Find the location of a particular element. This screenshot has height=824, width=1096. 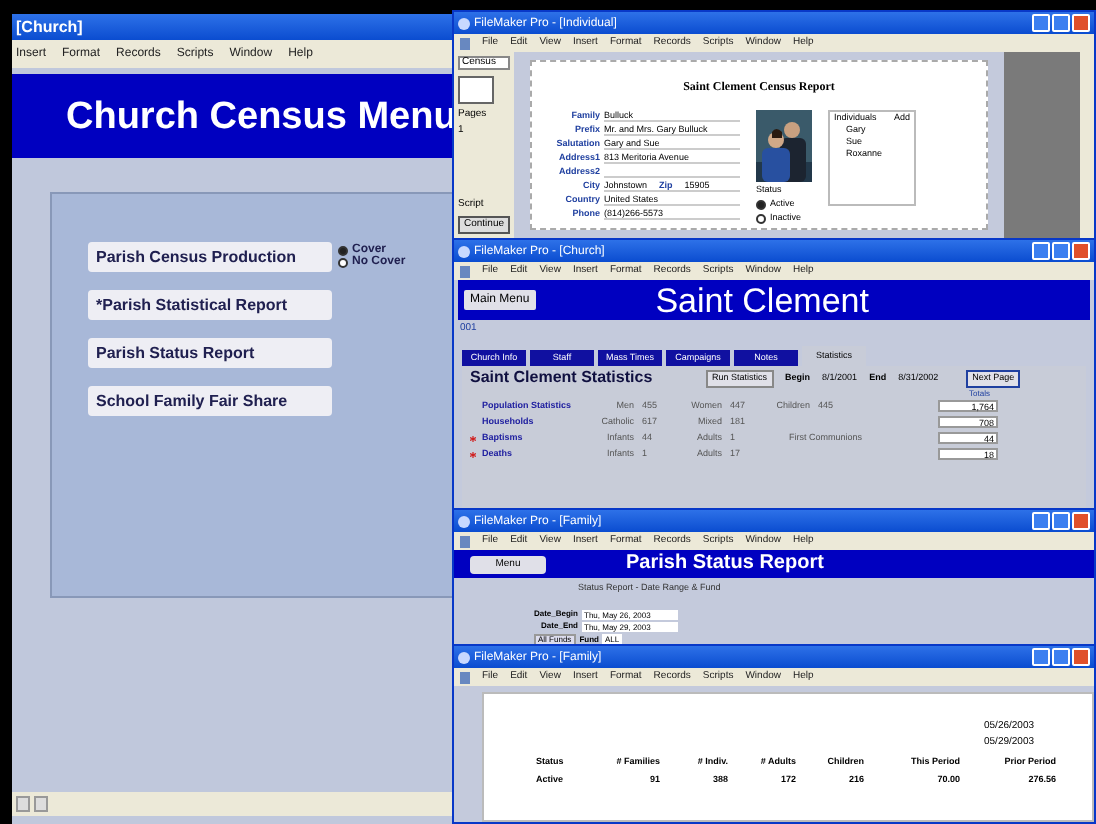

stats-title: Saint Clement Statistics is located at coordinates (562, 378).